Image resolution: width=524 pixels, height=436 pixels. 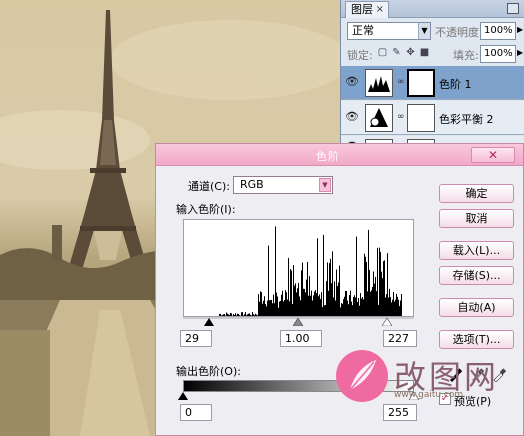 I want to click on close-icon: ×, so click(x=380, y=9).